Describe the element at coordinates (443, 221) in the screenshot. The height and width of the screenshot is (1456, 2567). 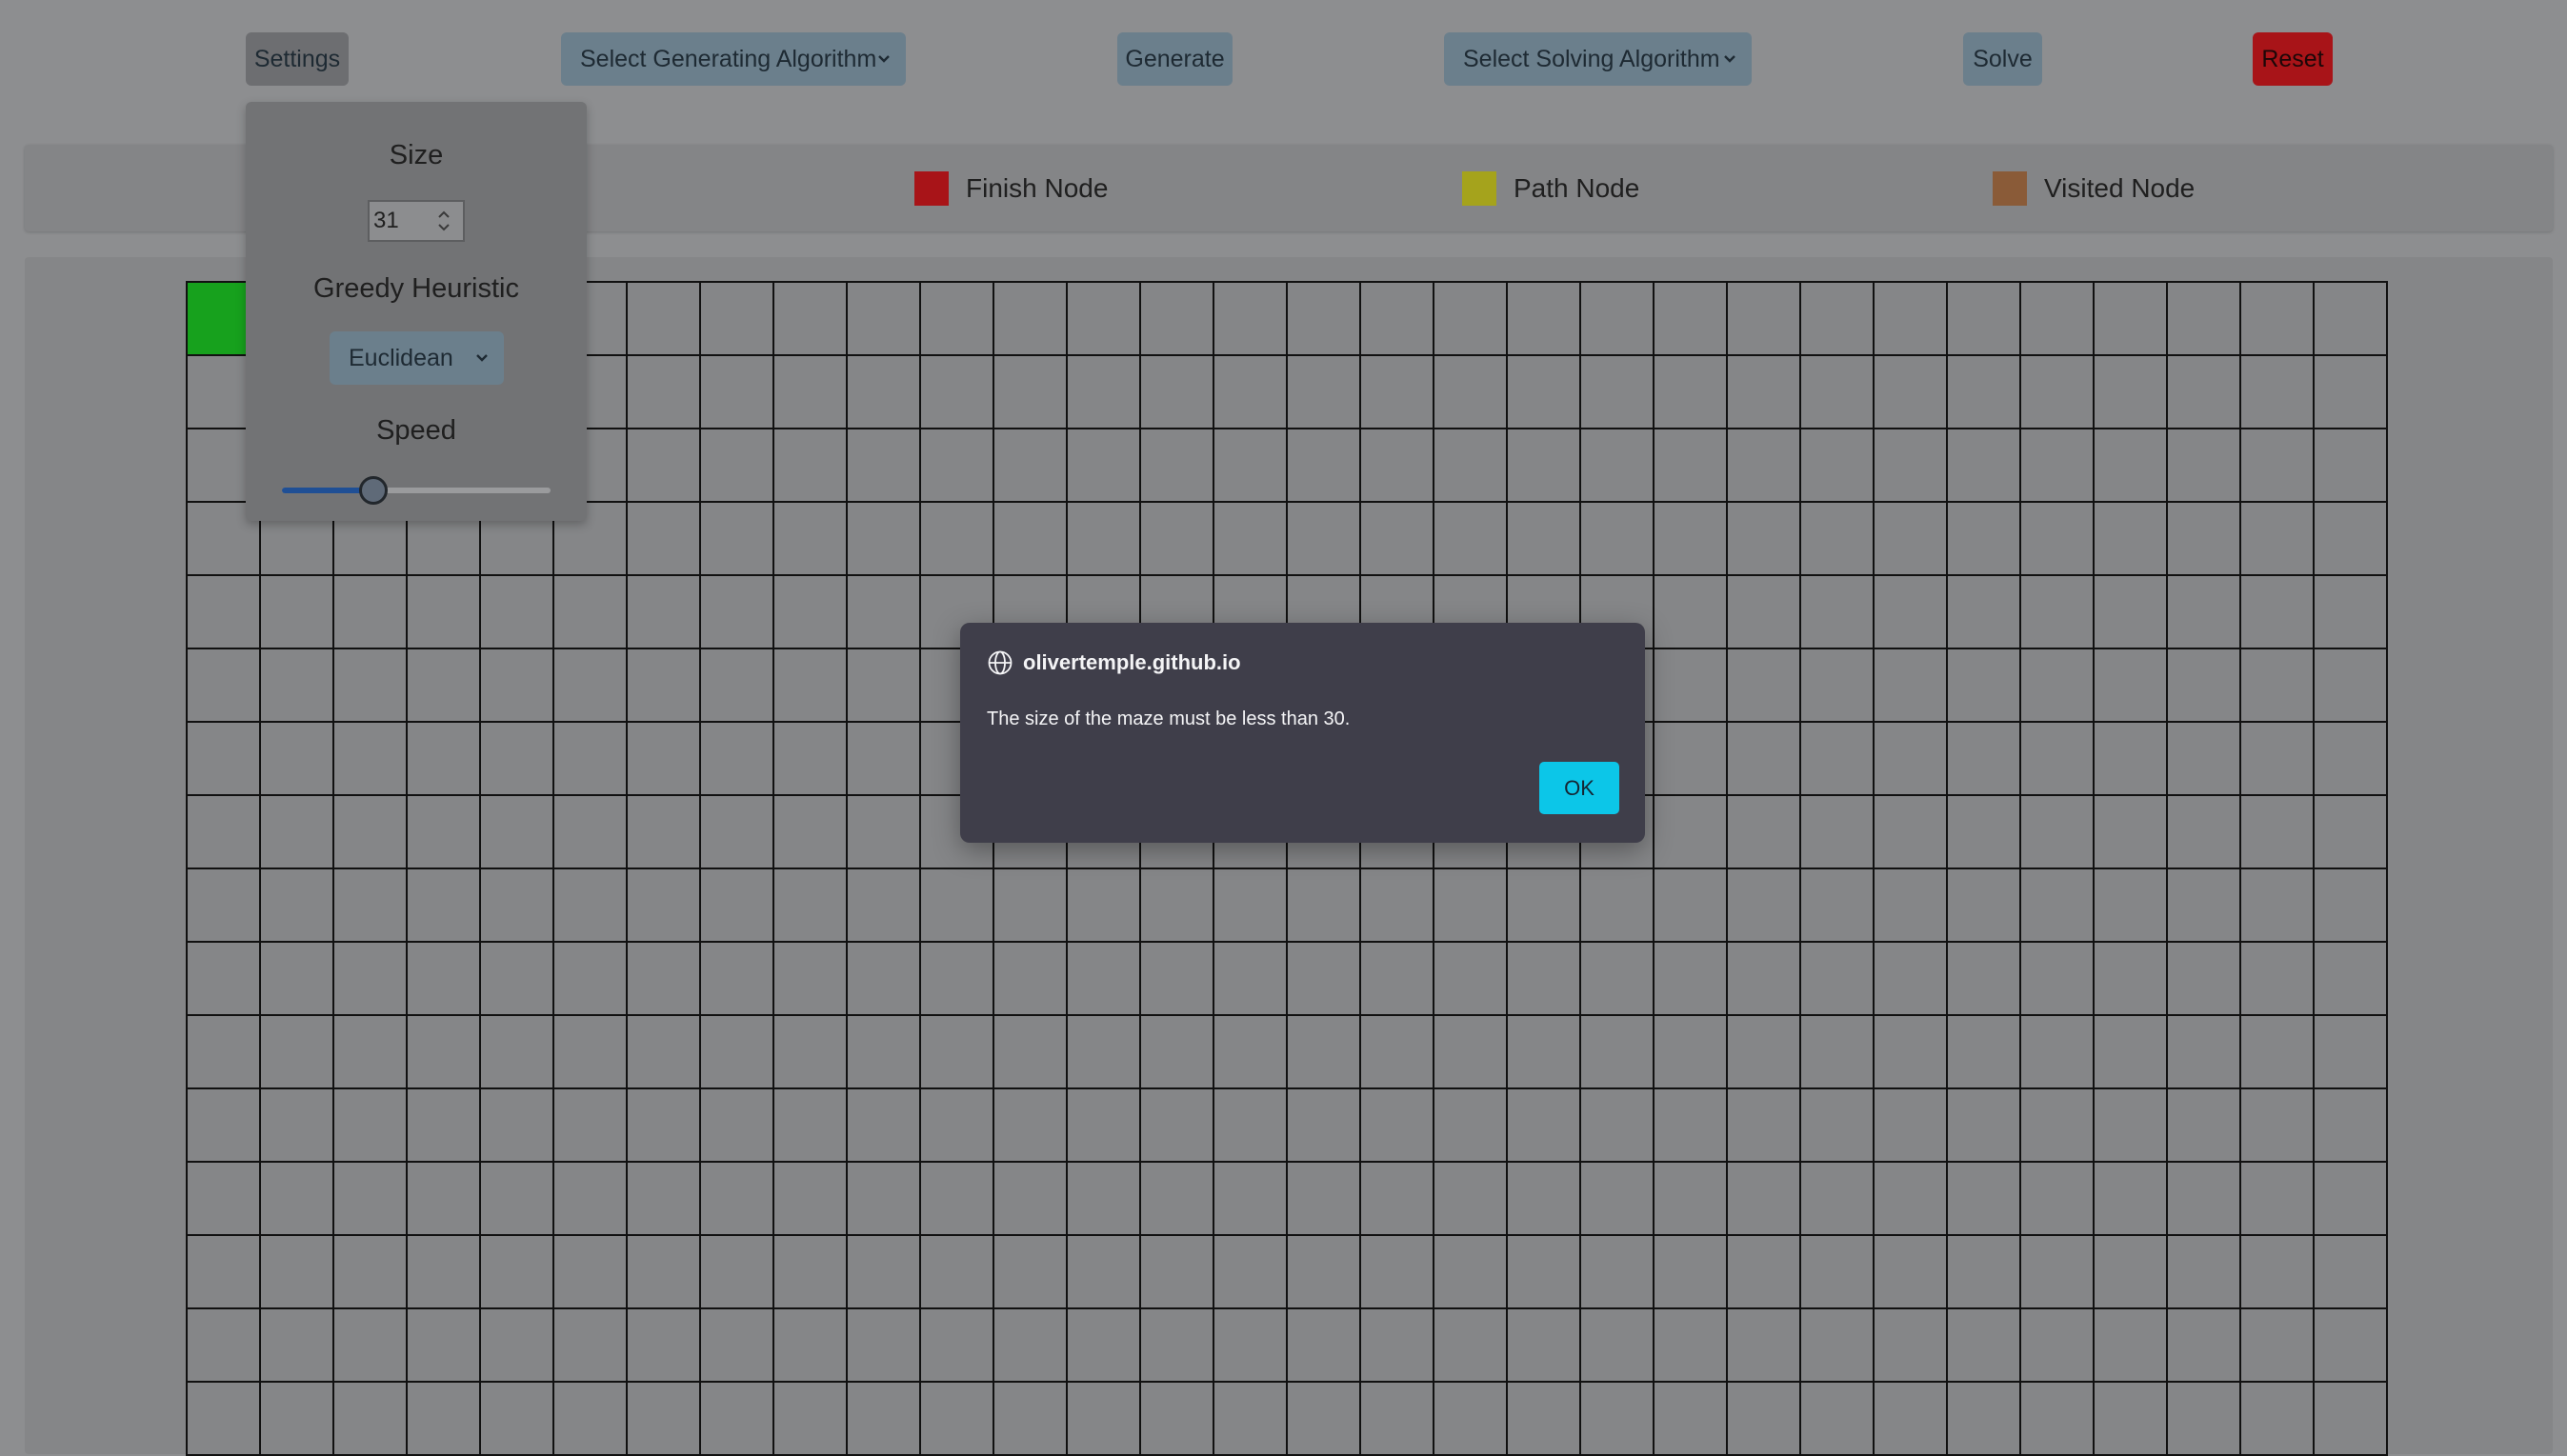
I see `spinner-arrows-icon` at that location.